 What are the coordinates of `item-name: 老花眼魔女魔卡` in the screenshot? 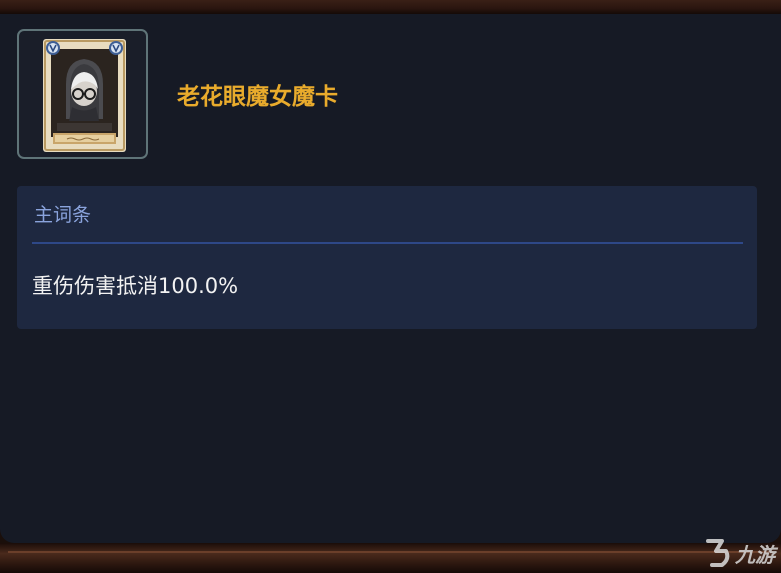 It's located at (257, 97).